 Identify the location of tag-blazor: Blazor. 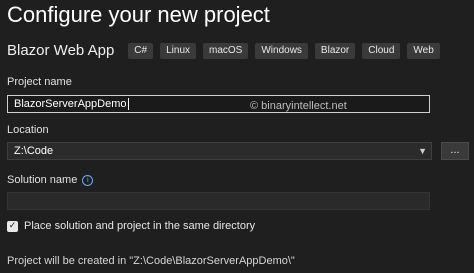
(335, 50).